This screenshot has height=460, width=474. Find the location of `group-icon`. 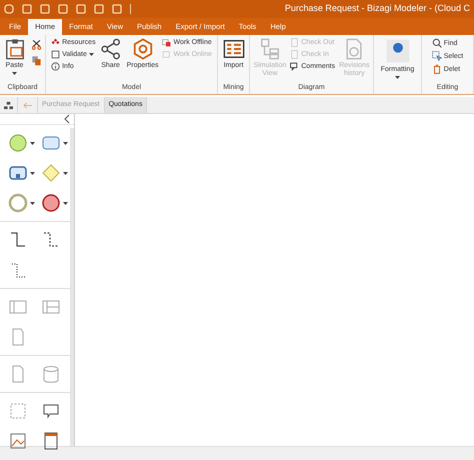

group-icon is located at coordinates (18, 411).